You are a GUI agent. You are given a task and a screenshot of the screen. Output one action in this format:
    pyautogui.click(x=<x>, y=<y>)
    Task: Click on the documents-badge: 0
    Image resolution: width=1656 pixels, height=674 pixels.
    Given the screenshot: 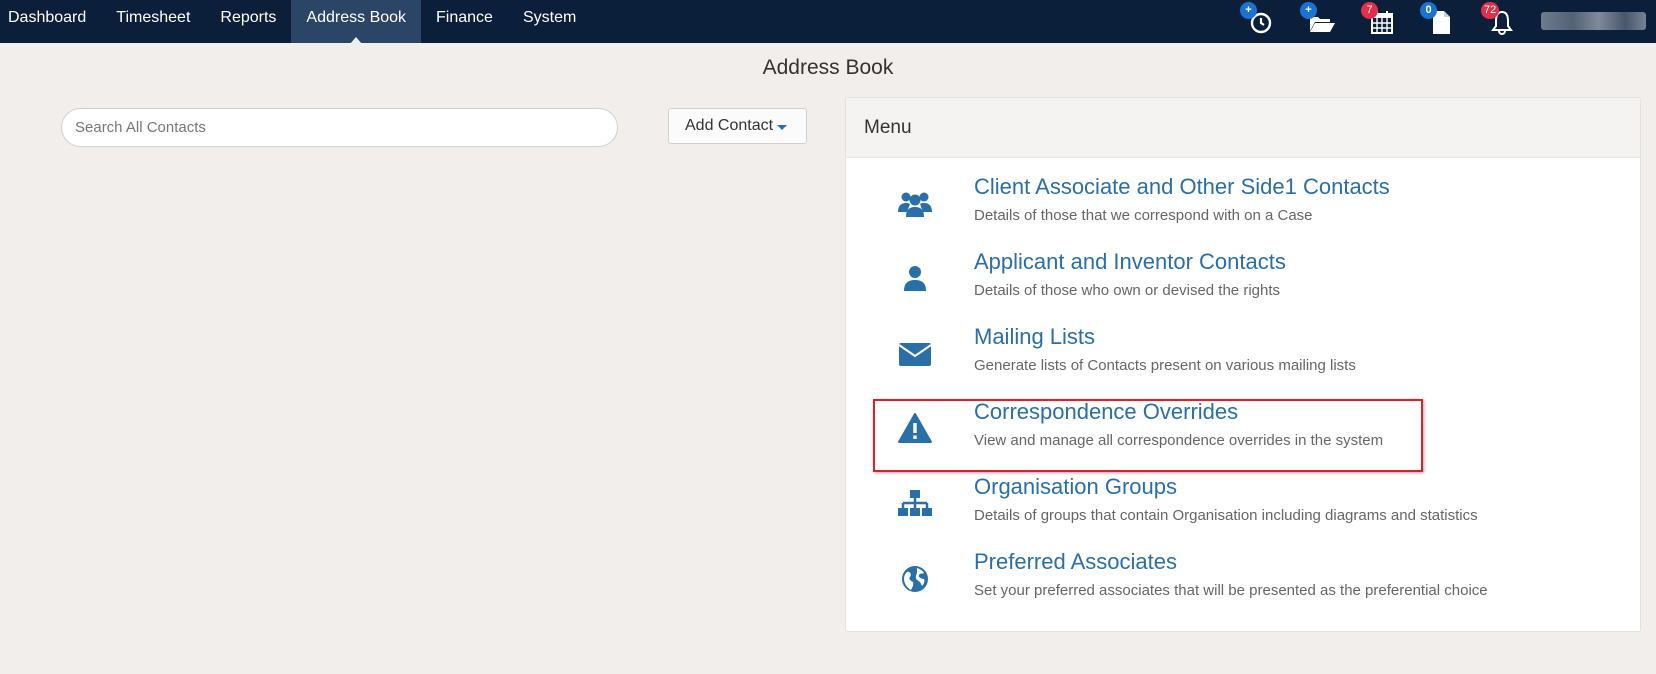 What is the action you would take?
    pyautogui.click(x=1428, y=10)
    